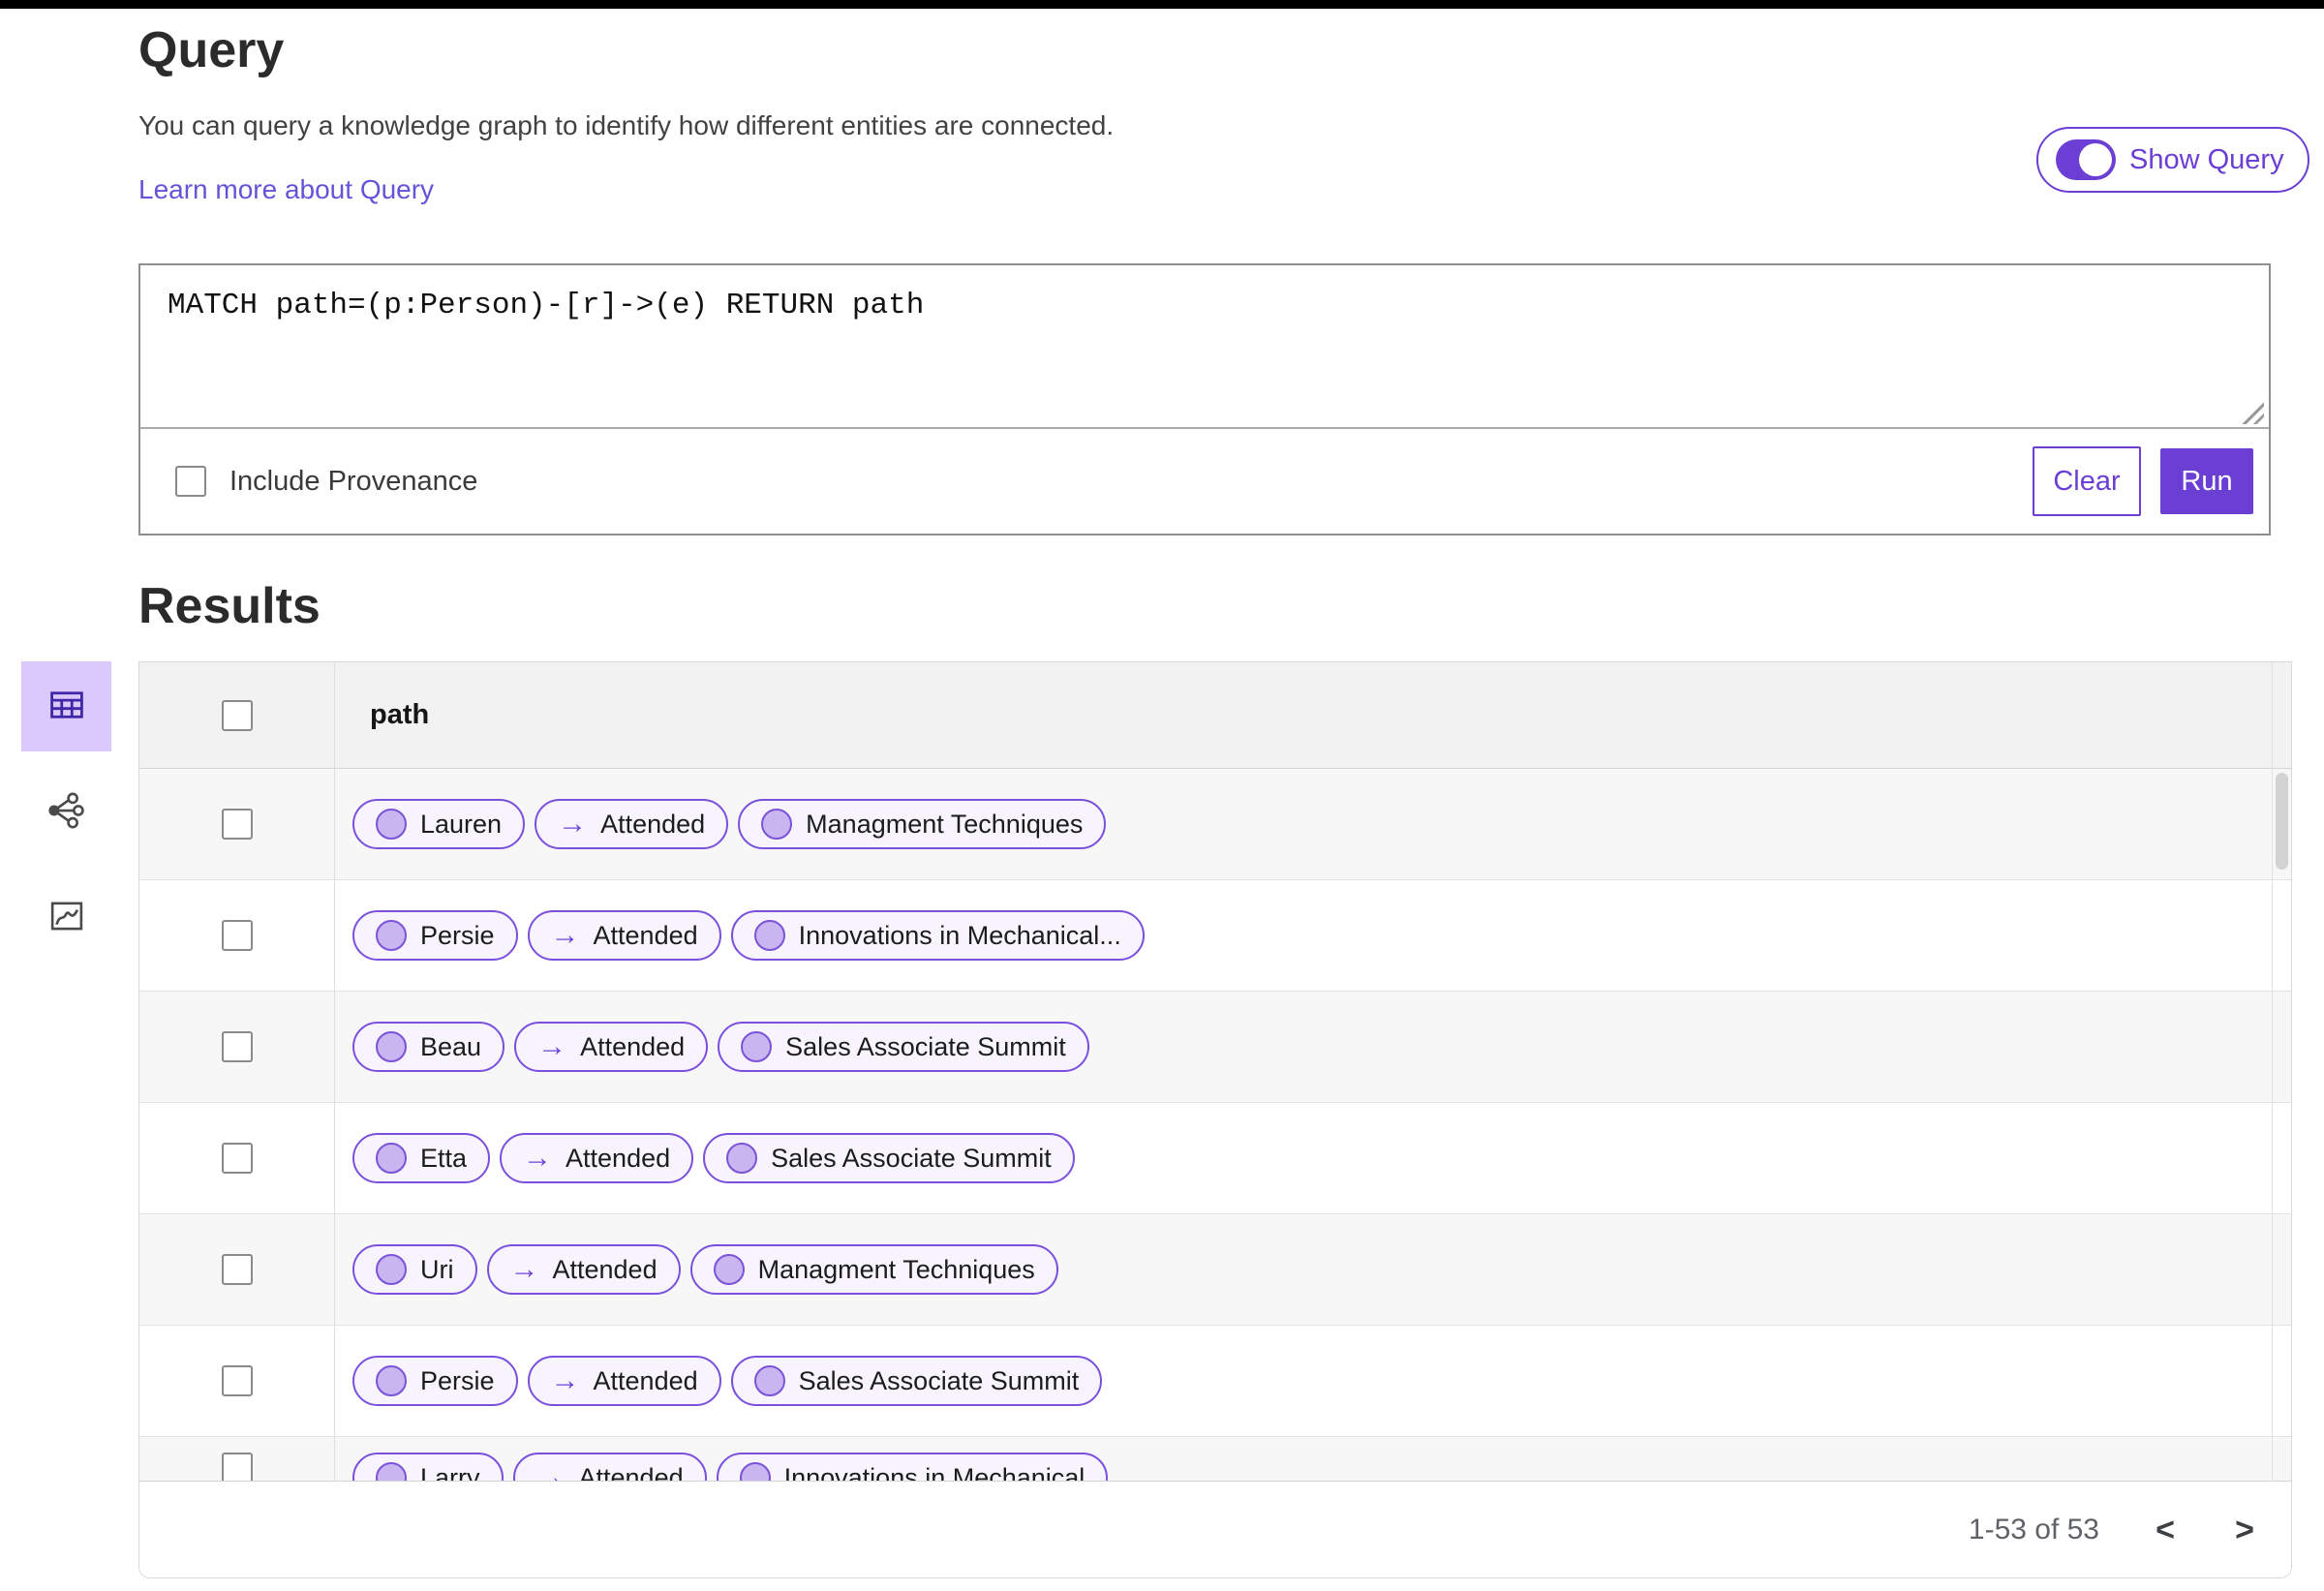 The height and width of the screenshot is (1591, 2324). Describe the element at coordinates (2245, 1530) in the screenshot. I see `chevron-right-icon: >` at that location.